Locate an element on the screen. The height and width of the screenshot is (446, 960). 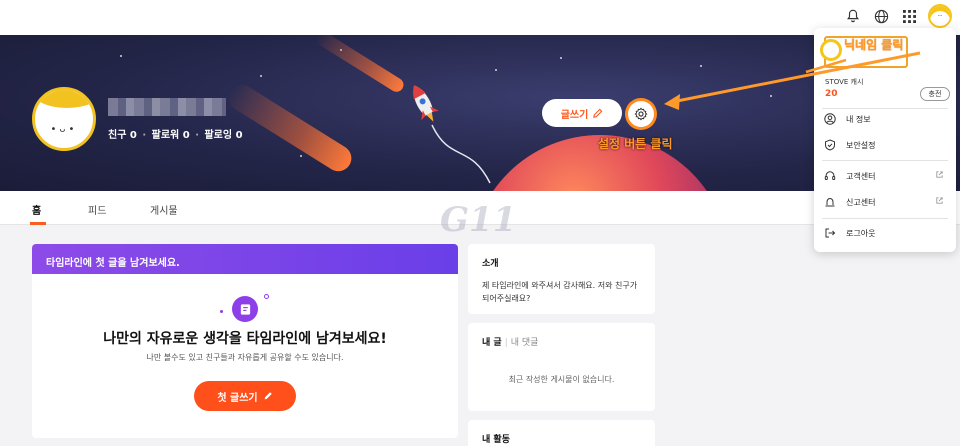
tab-my-comments: 내 댓글 is located at coordinates (525, 343).